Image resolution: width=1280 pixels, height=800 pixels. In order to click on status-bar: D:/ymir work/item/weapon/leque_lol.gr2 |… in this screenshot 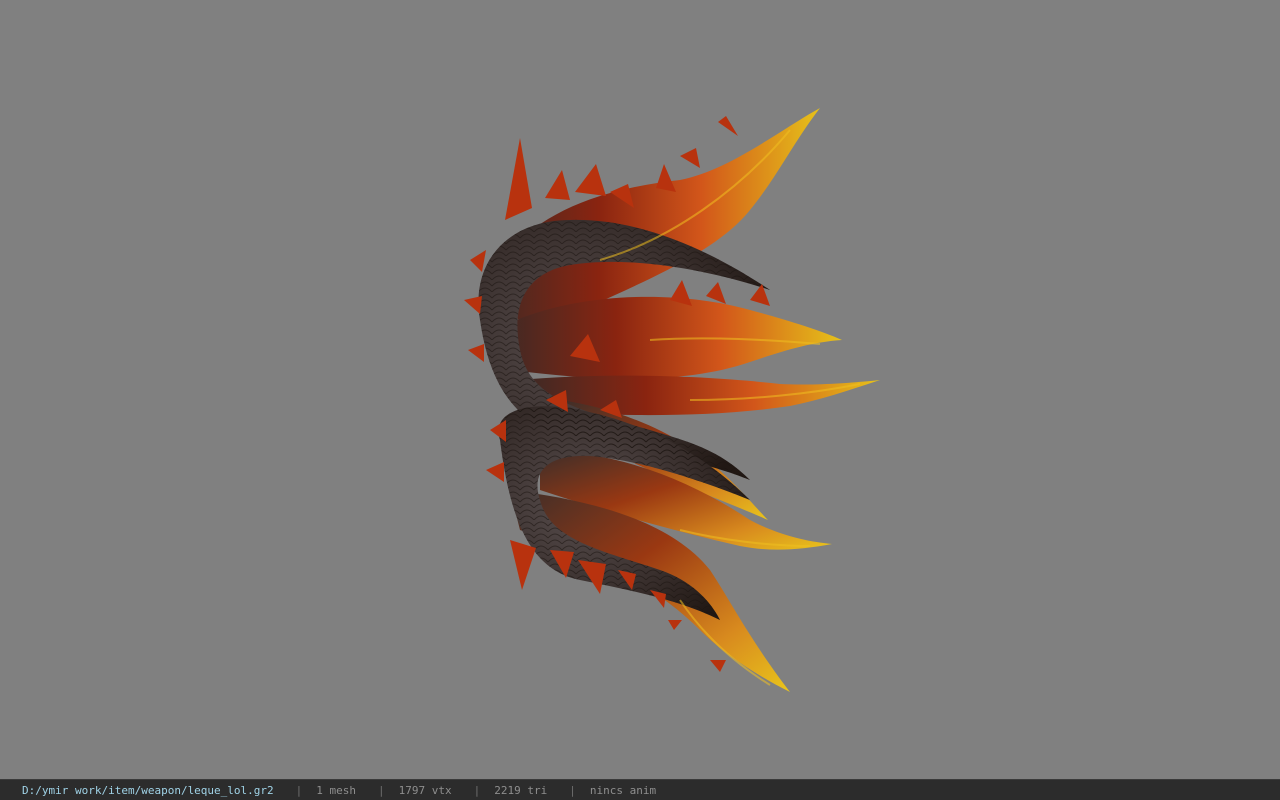, I will do `click(640, 789)`.